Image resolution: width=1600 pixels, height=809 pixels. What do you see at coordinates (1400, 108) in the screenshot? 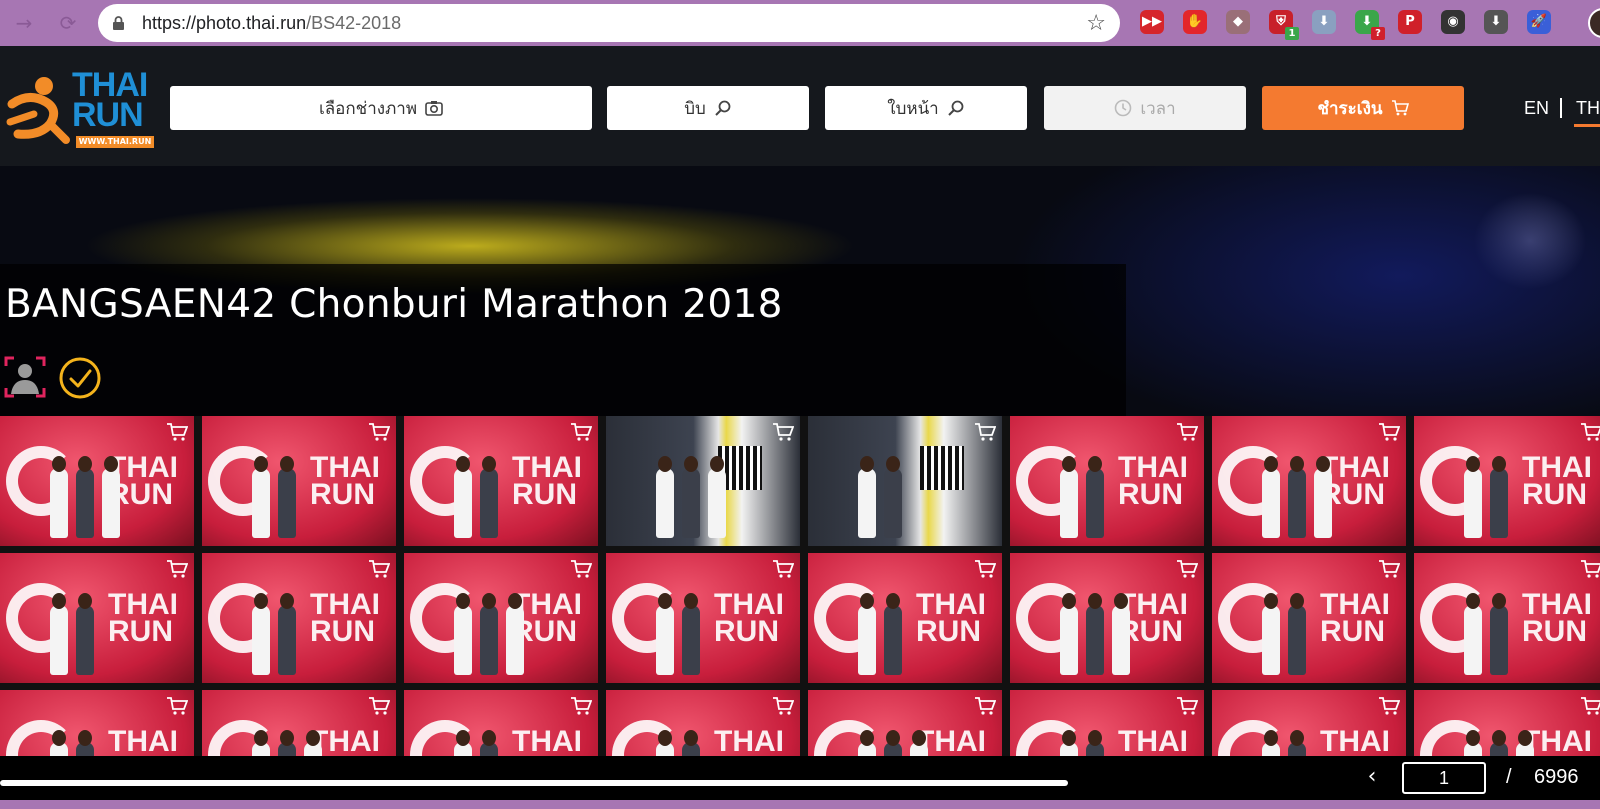
I see `cart-icon` at bounding box center [1400, 108].